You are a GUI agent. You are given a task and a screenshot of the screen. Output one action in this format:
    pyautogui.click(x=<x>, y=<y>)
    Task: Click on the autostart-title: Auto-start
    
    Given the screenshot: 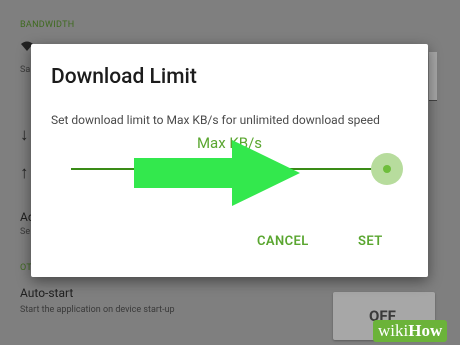 What is the action you would take?
    pyautogui.click(x=47, y=293)
    